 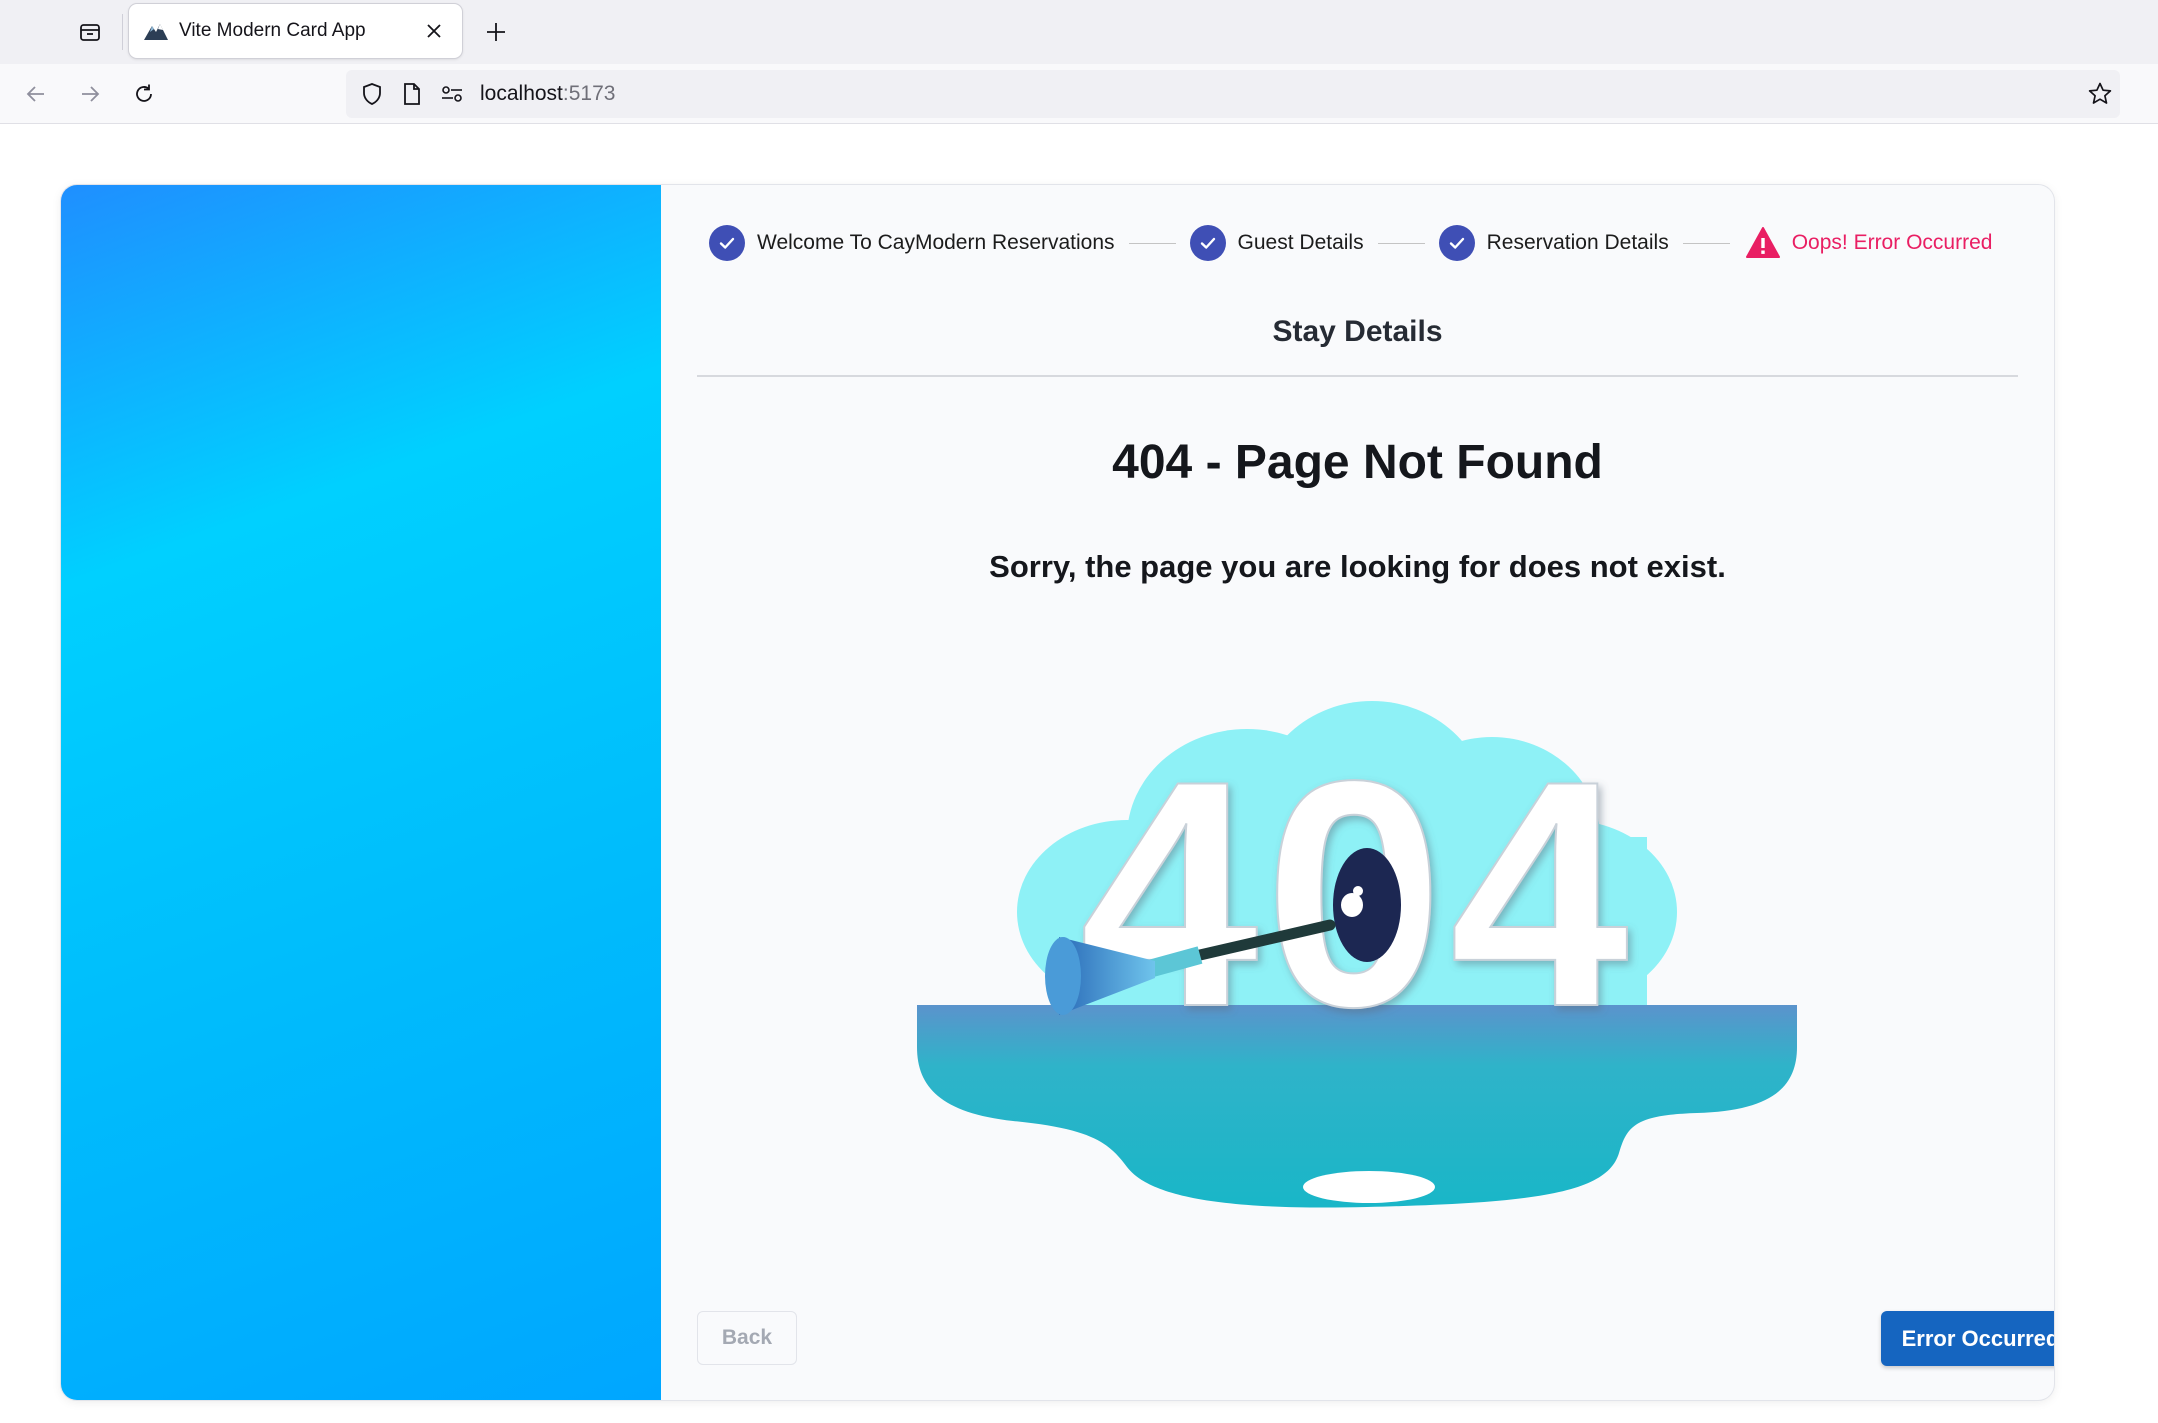 I want to click on step-error: Oops! Error Occurred, so click(x=1868, y=243).